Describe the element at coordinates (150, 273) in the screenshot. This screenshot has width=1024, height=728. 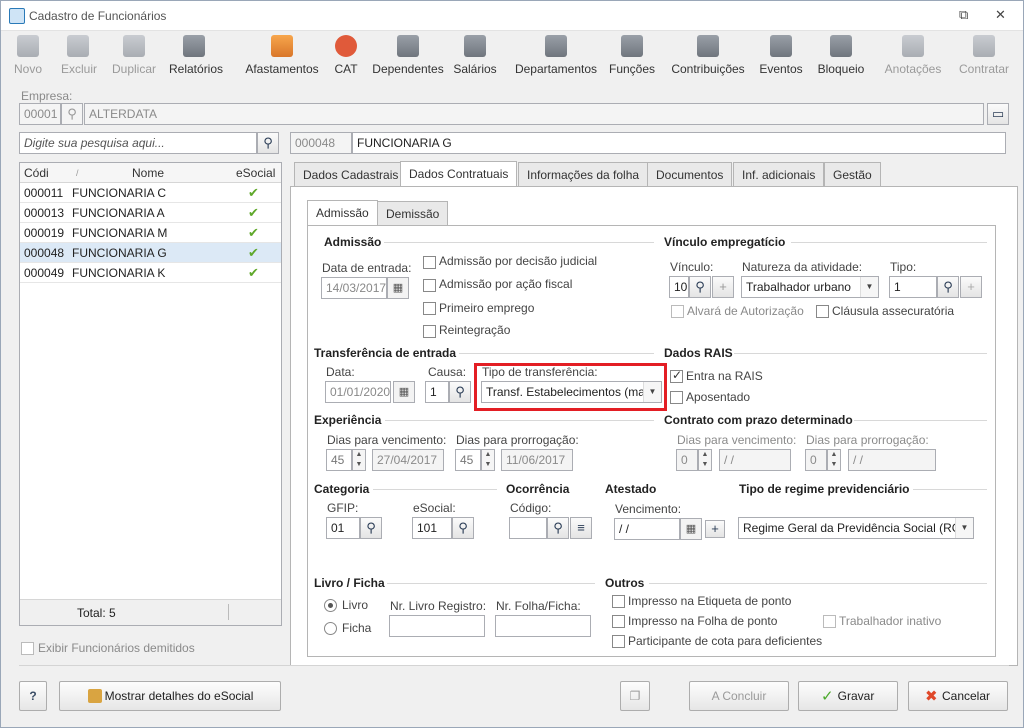
I see `table-row: 000049 FUNCIONARIA K ✔` at that location.